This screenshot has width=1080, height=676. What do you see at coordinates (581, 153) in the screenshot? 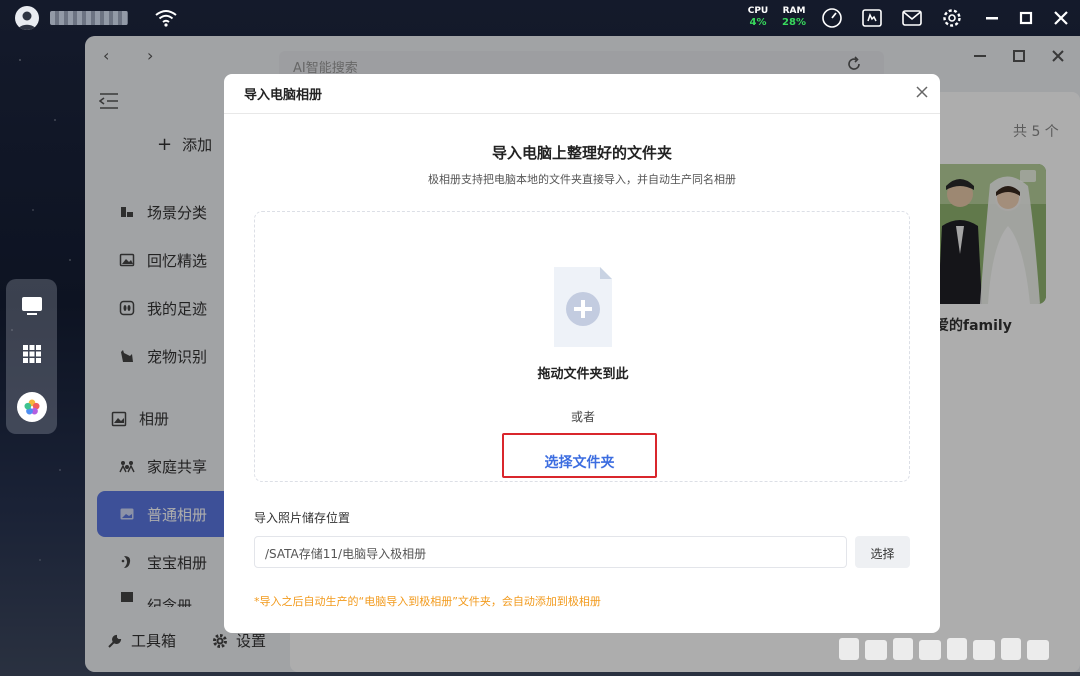
I see `dialog-title: 导入电脑上整理好的文件夹` at bounding box center [581, 153].